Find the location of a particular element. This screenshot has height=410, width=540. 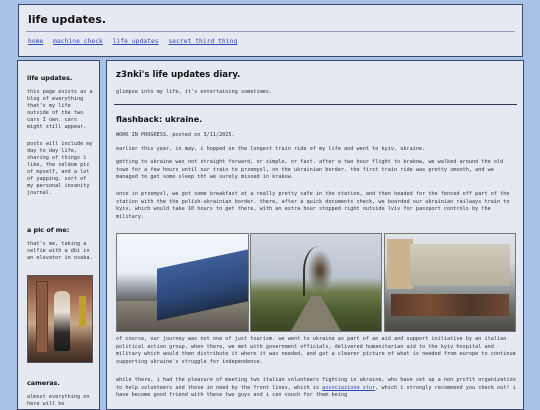

nav-life-updates-link: life updates is located at coordinates (136, 41).